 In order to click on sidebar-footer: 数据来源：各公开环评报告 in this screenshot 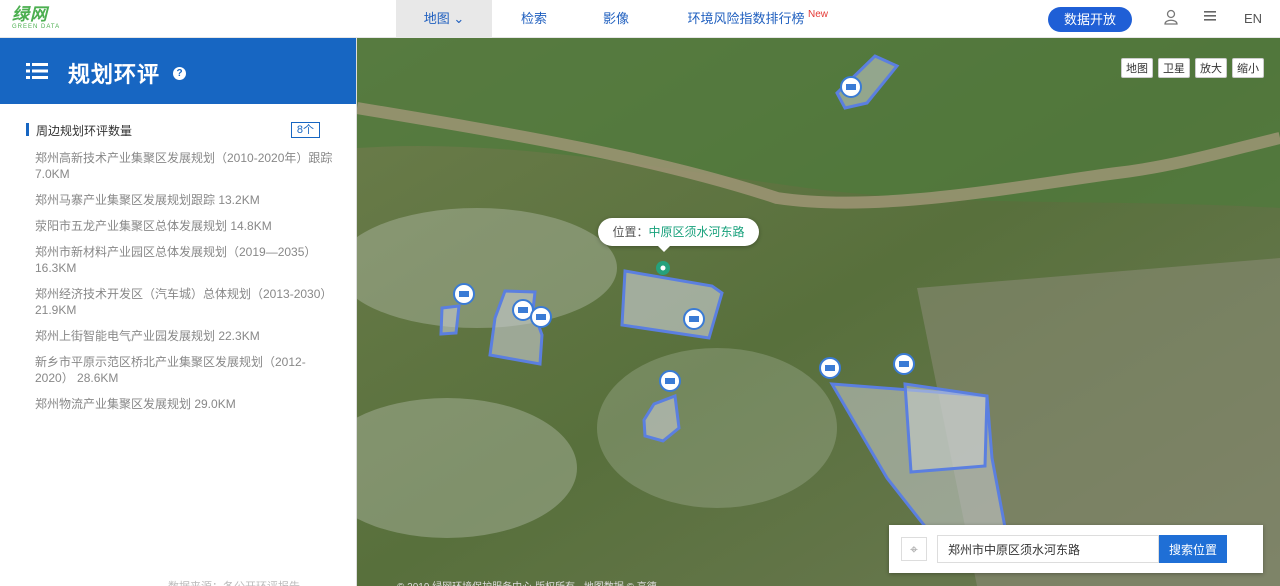, I will do `click(234, 582)`.